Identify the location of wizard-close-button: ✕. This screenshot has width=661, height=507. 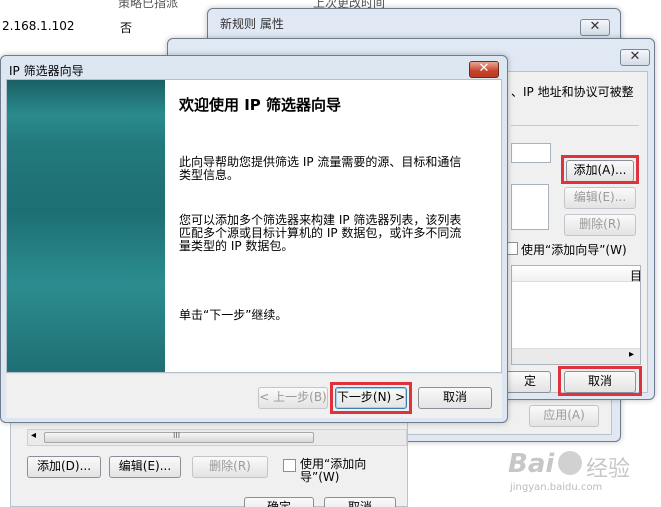
(484, 69).